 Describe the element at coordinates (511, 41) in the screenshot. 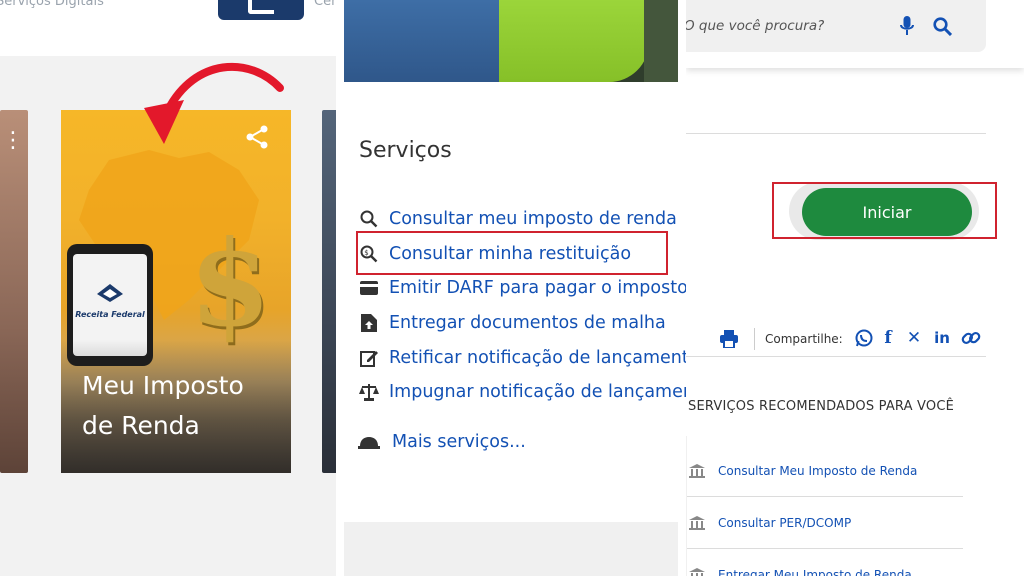

I see `hero-image` at that location.